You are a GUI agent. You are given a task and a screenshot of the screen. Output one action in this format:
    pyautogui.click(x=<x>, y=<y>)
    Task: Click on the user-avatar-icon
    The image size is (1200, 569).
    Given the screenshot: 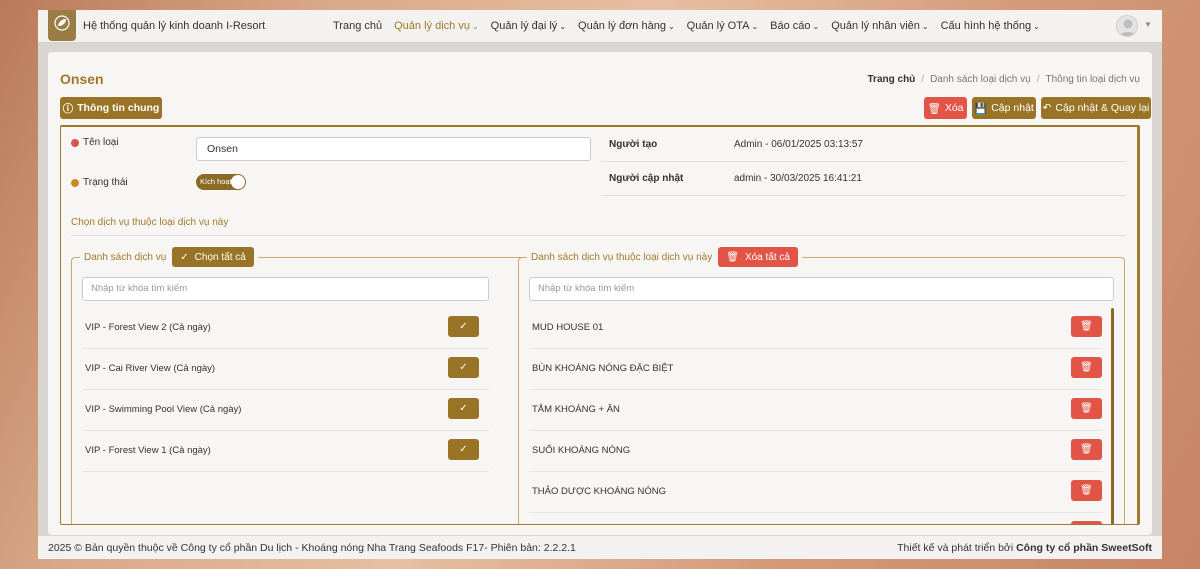 What is the action you would take?
    pyautogui.click(x=1128, y=27)
    